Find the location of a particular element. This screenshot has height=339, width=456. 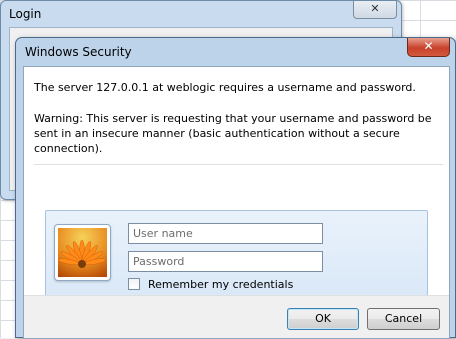

user-tile-avatar is located at coordinates (82, 252).